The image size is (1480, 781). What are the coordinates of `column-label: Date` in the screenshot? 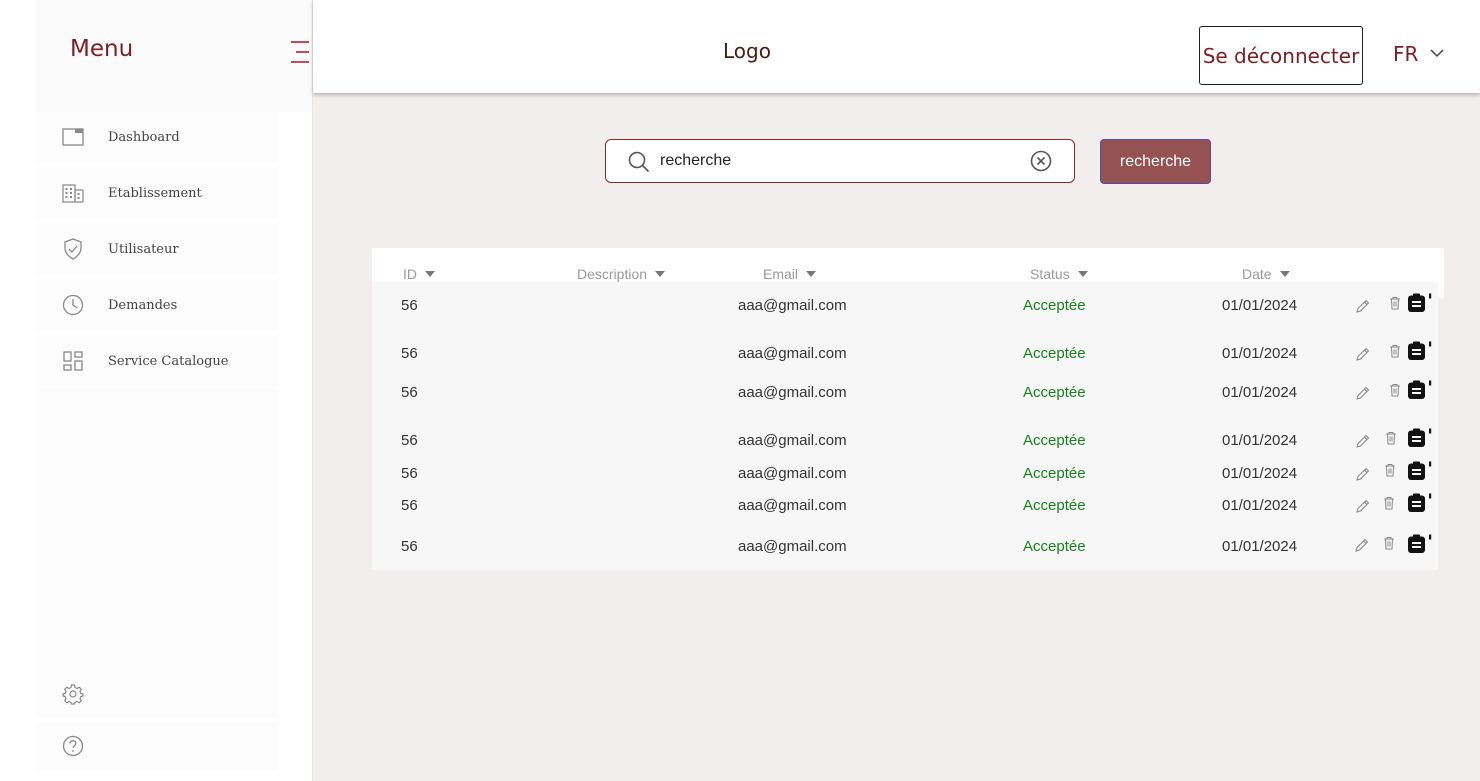 It's located at (1257, 274).